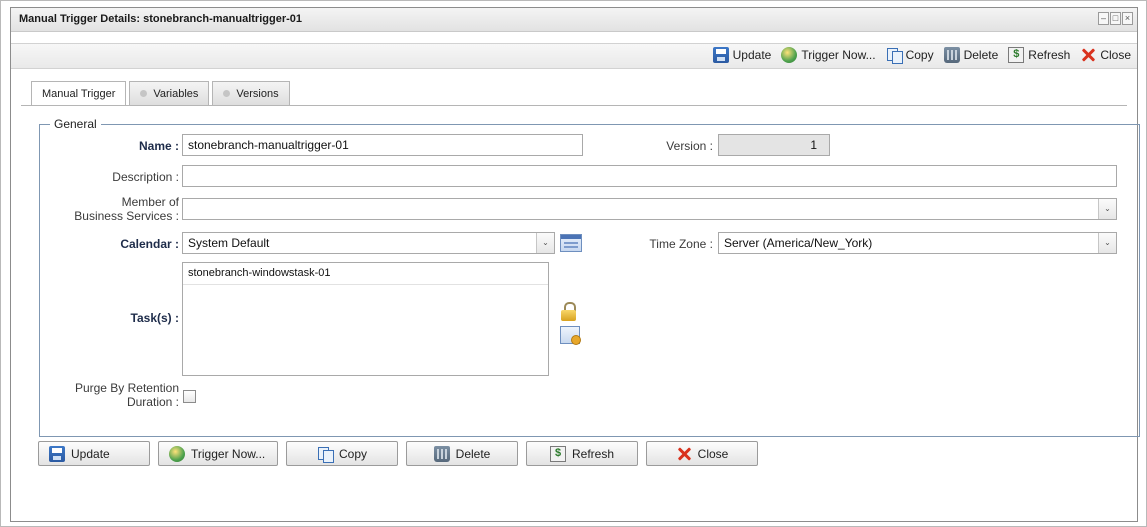 Image resolution: width=1147 pixels, height=527 pixels. Describe the element at coordinates (126, 388) in the screenshot. I see `purge-label-line1: Purge By Retention` at that location.